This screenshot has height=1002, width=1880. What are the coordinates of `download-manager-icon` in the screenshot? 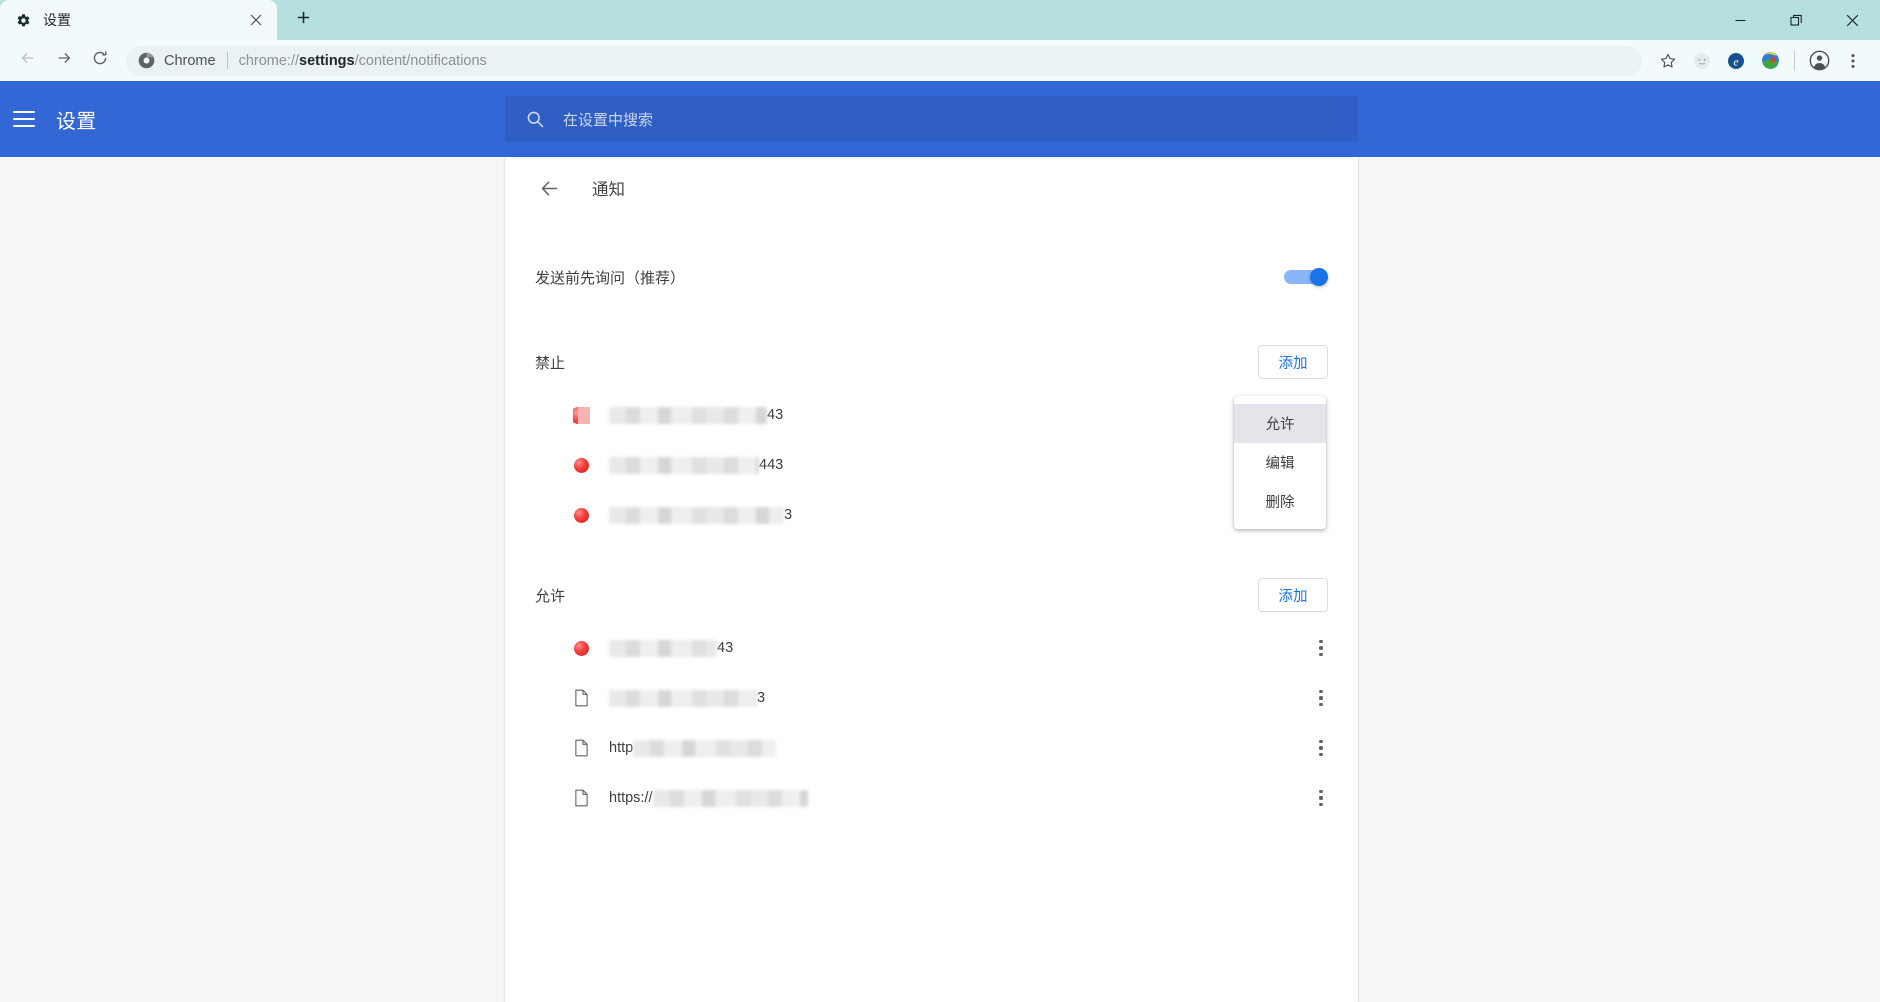 It's located at (1770, 61).